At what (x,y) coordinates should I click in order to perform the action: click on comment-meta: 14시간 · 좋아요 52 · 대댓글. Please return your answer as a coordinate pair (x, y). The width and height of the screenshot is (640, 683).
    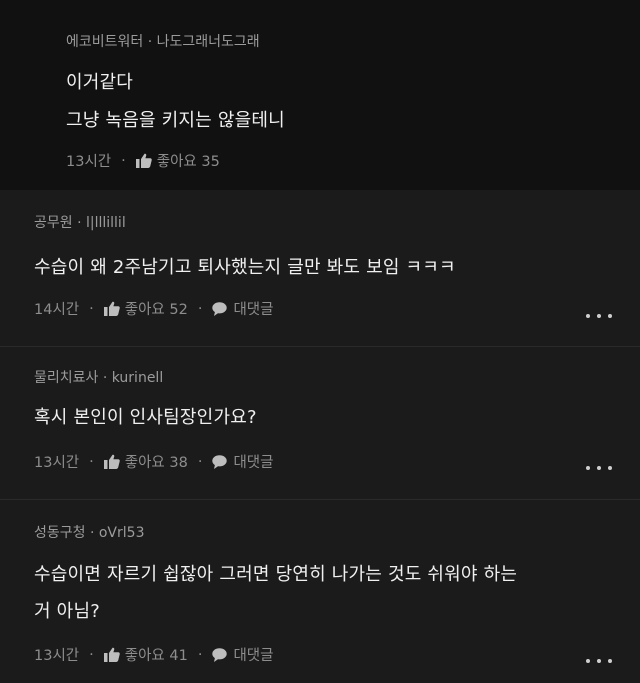
    Looking at the image, I should click on (153, 308).